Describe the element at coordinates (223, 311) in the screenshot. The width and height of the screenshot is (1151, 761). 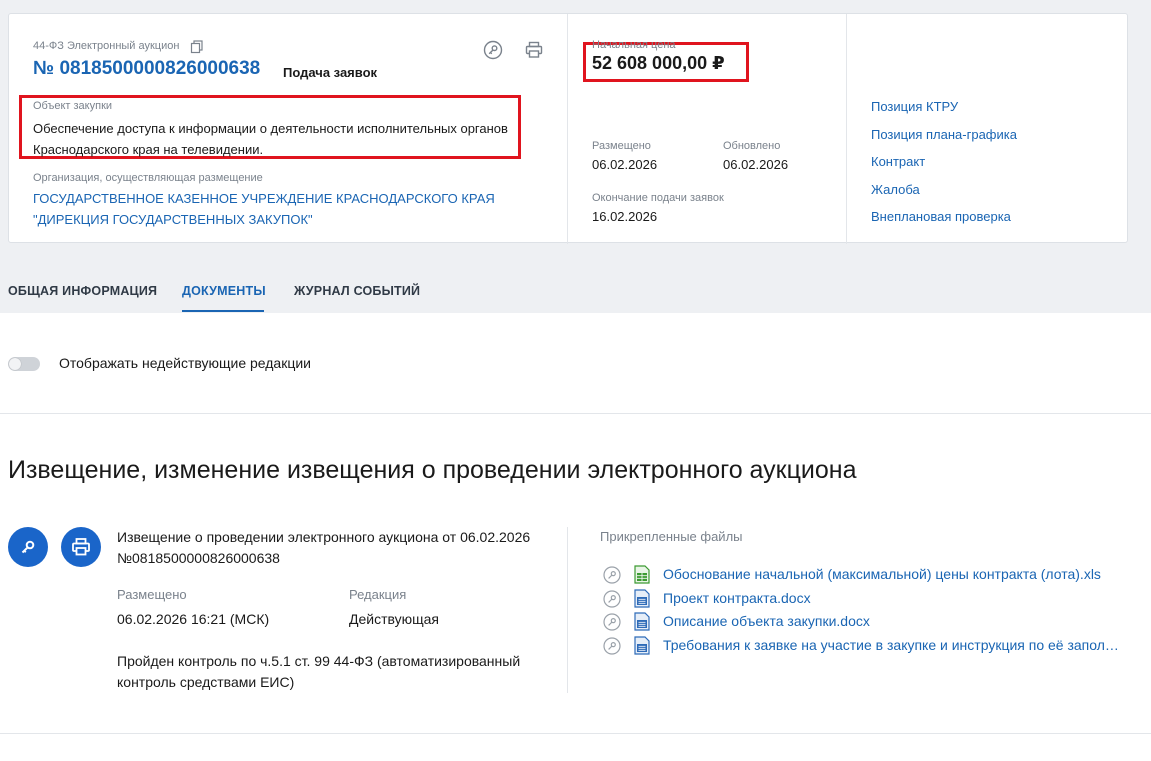
I see `active-tab-indicator` at that location.